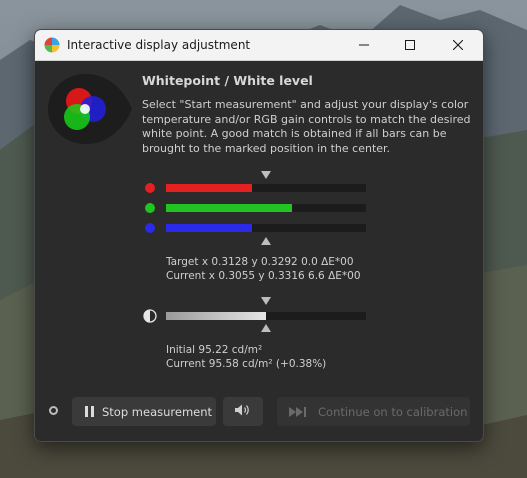  Describe the element at coordinates (259, 45) in the screenshot. I see `title-bar: Interactive display adjustment` at that location.